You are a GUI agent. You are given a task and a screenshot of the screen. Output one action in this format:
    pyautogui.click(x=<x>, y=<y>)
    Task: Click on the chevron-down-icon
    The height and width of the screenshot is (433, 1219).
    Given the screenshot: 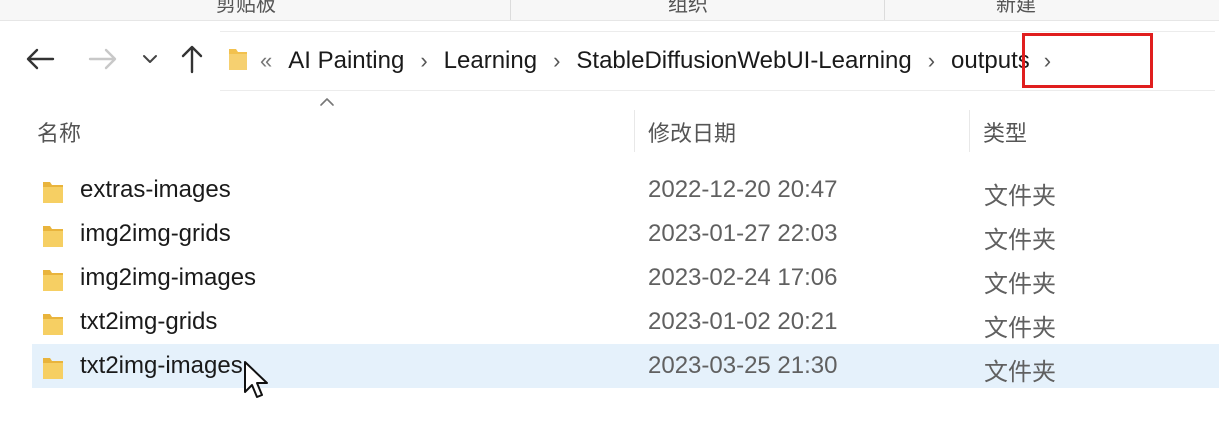 What is the action you would take?
    pyautogui.click(x=150, y=59)
    